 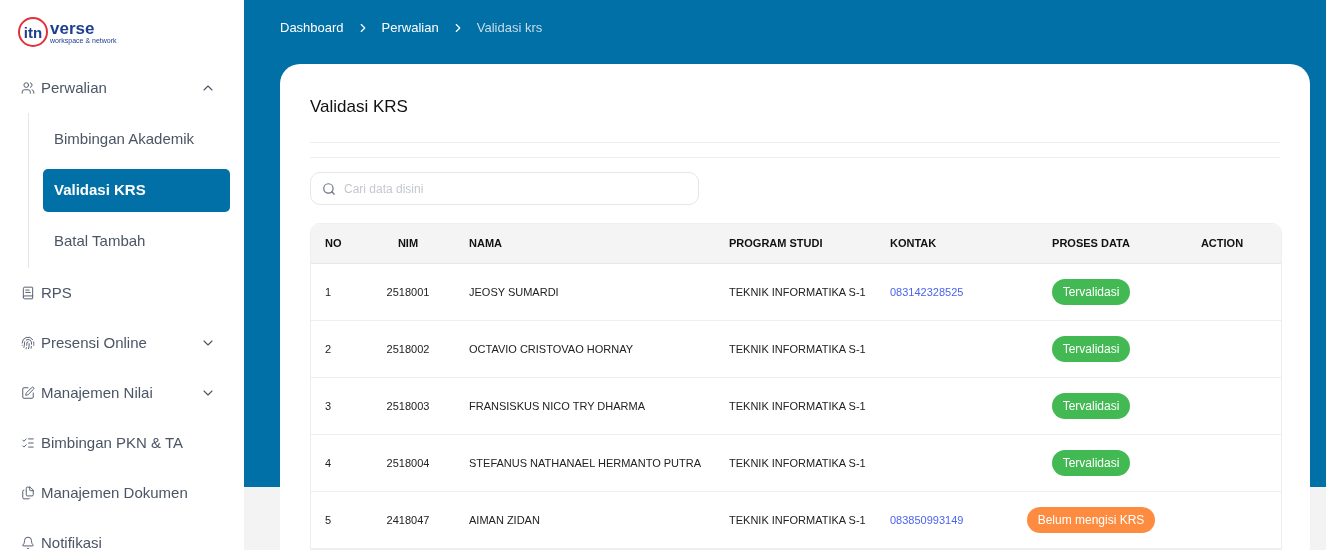 I want to click on column-header: PROGRAM STUDI, so click(x=776, y=244).